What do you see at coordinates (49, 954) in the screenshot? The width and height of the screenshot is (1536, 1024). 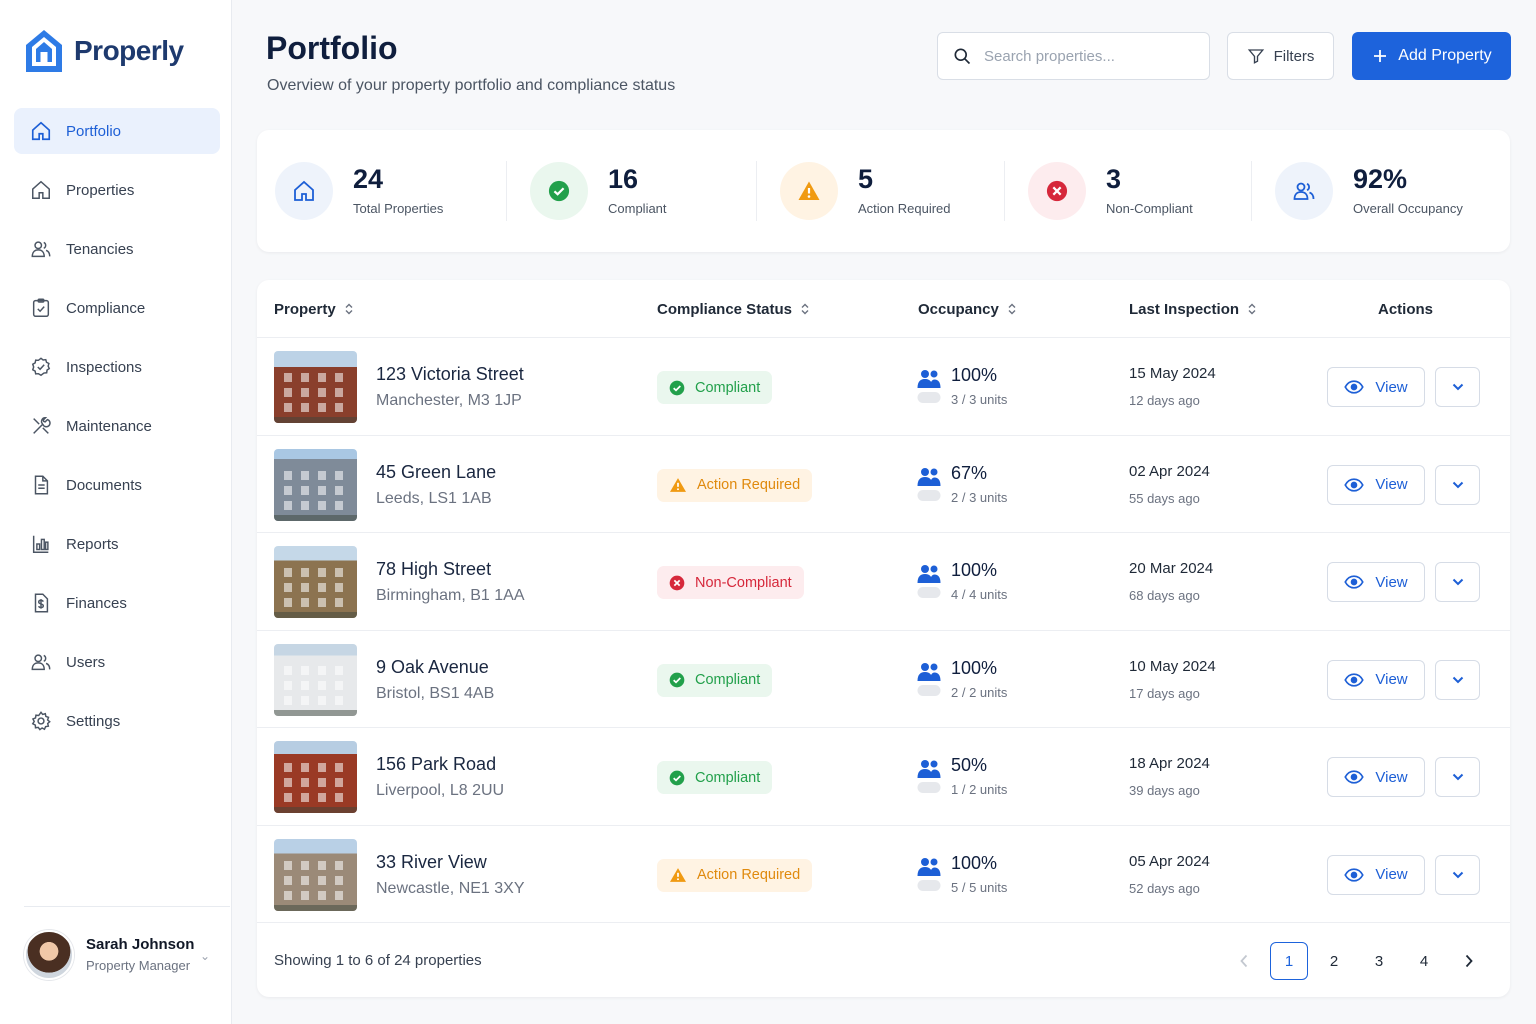 I see `avatar` at bounding box center [49, 954].